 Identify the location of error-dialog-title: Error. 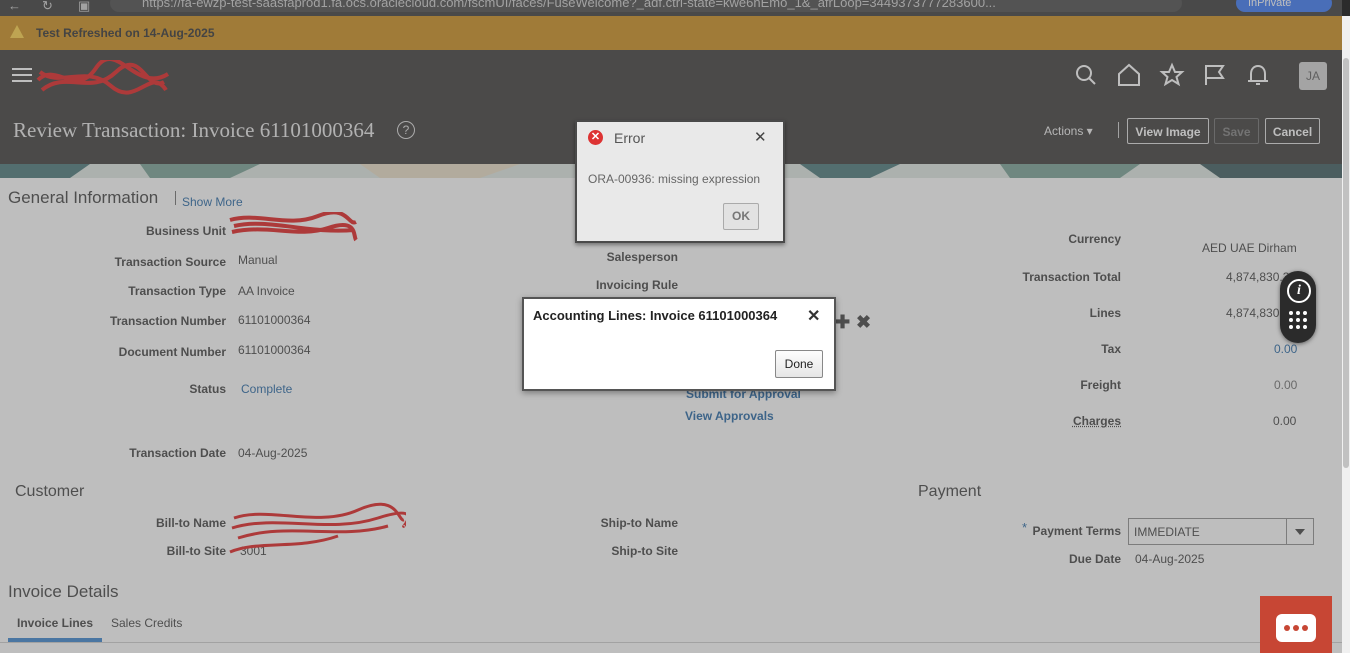
(630, 138).